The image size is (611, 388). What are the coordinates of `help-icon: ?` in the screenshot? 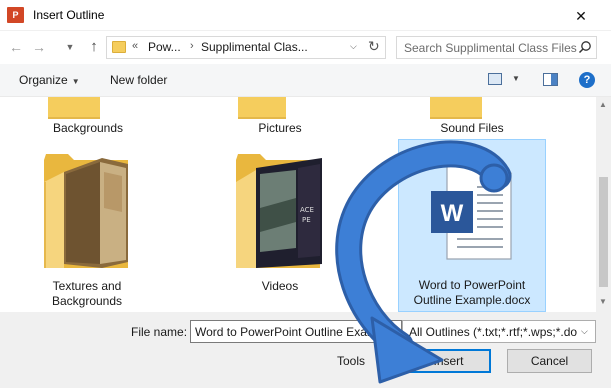 It's located at (587, 80).